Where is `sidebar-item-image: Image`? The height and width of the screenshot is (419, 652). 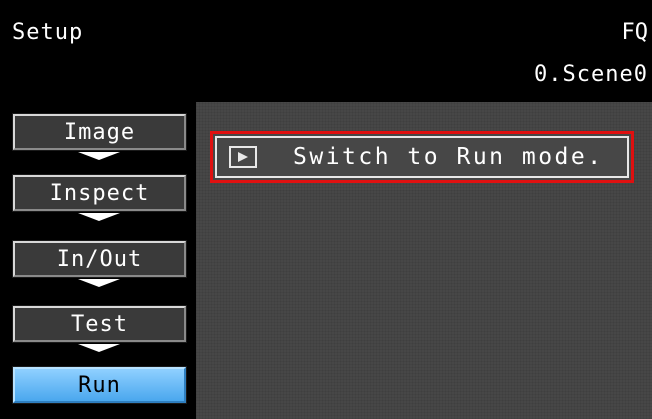 sidebar-item-image: Image is located at coordinates (99, 132).